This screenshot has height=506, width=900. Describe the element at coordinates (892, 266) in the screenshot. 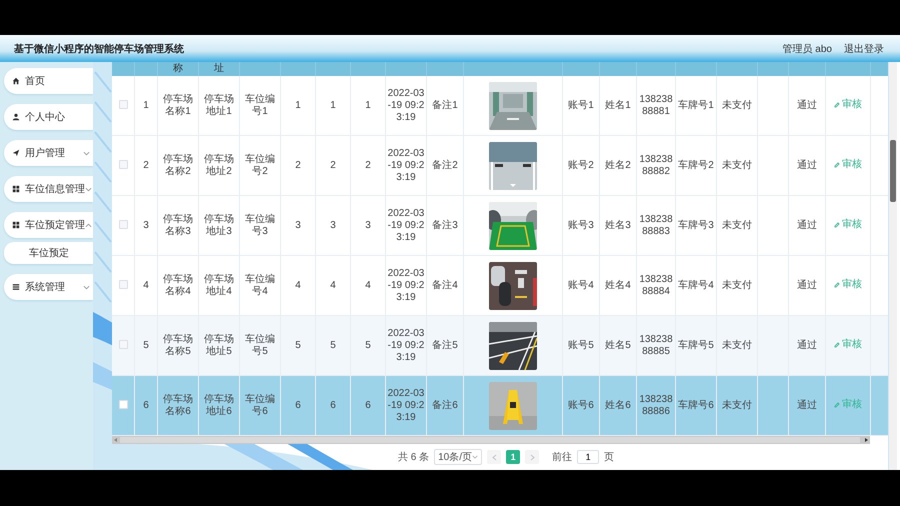

I see `vertical-scrollbar` at that location.